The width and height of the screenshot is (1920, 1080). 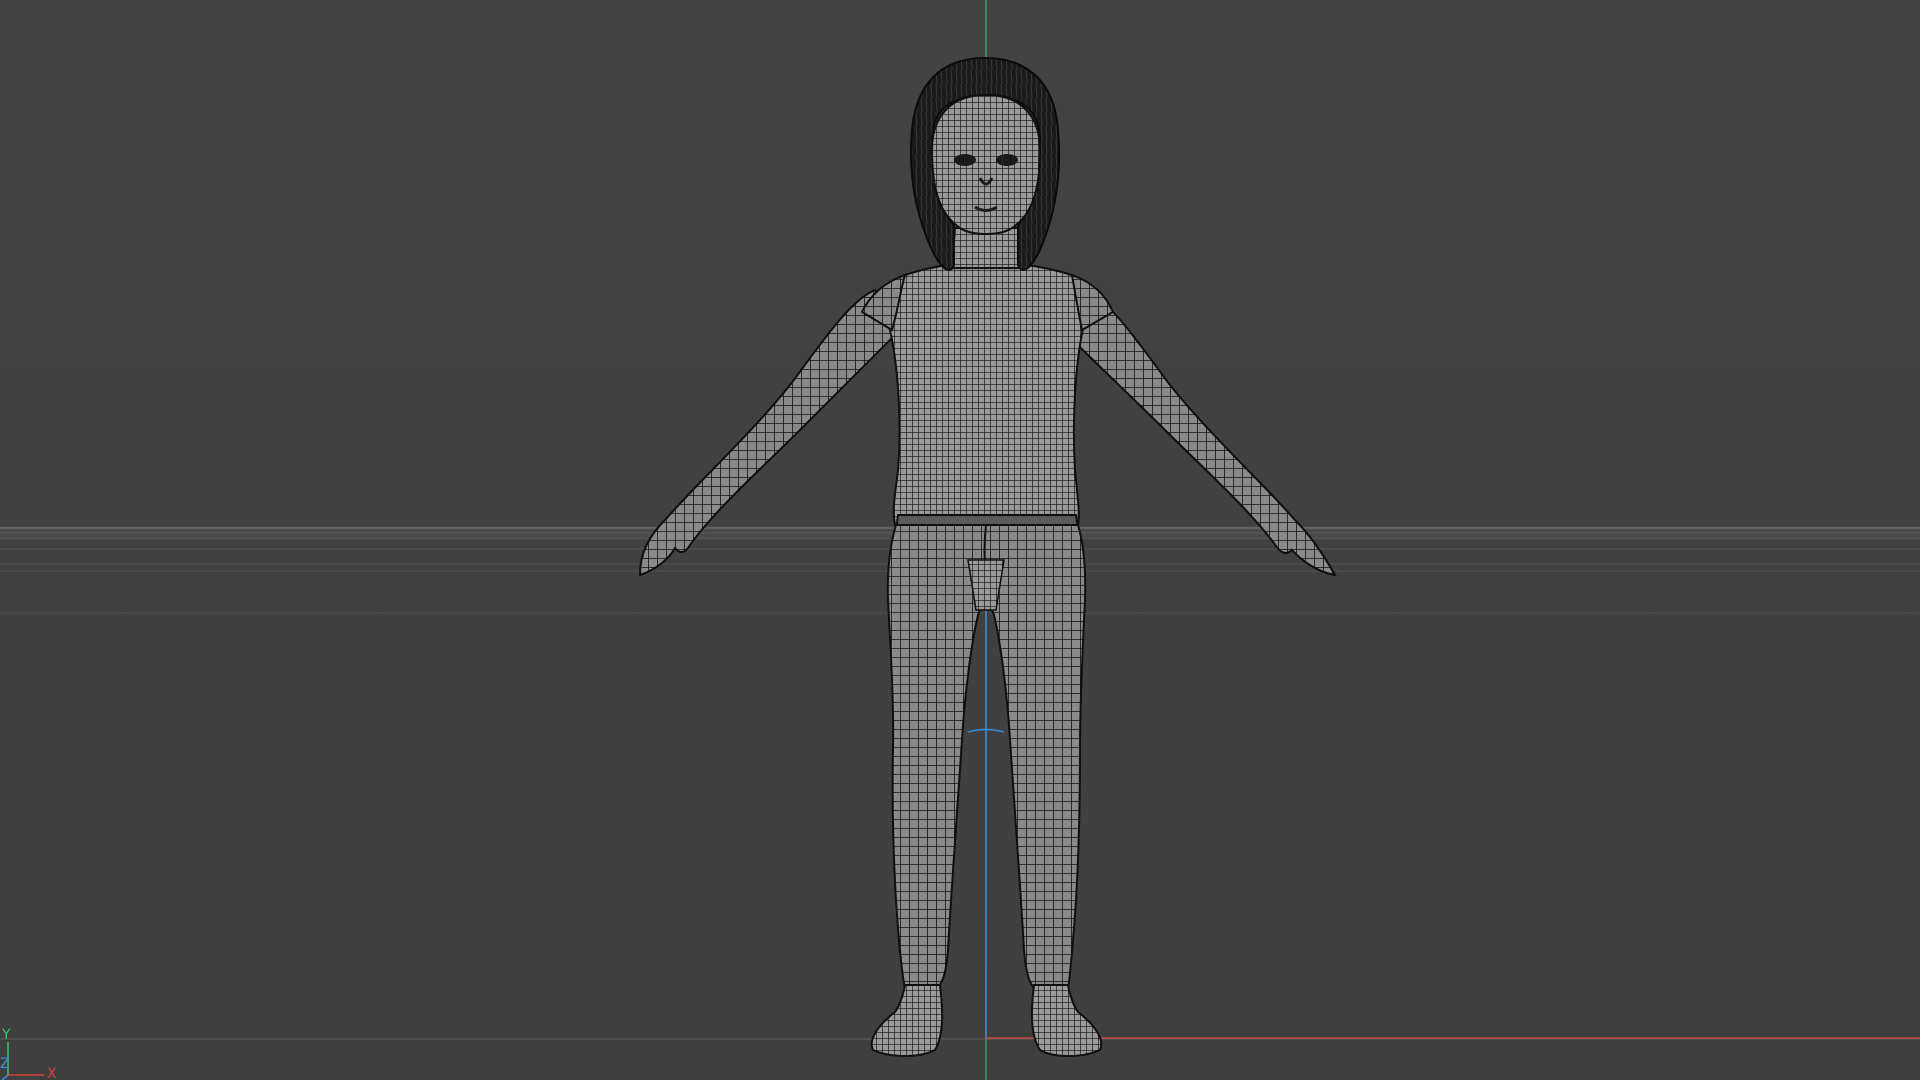 I want to click on left-leg-mesh, so click(x=937, y=757).